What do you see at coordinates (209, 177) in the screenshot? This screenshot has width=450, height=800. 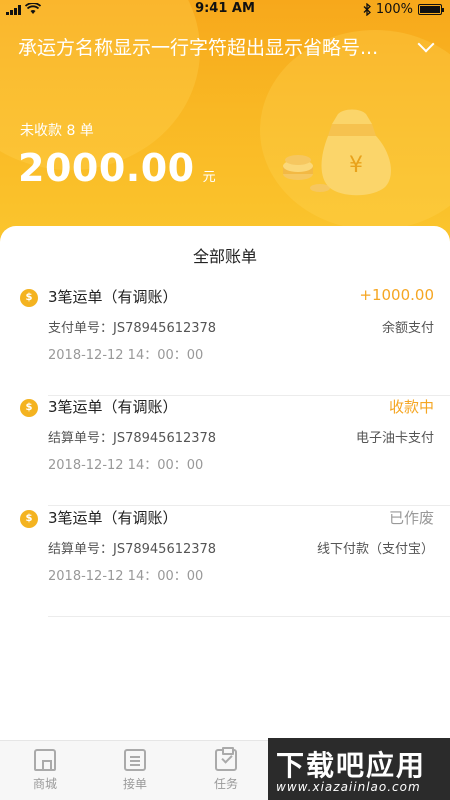 I see `amount-unit: 元` at bounding box center [209, 177].